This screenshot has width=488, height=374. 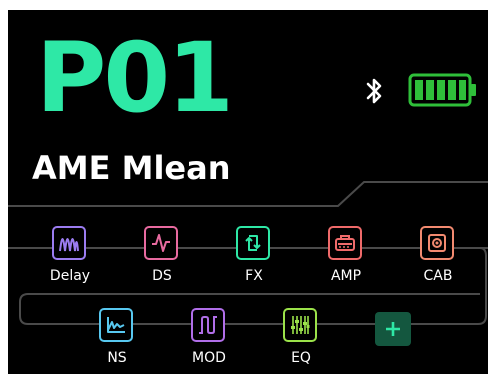 I want to click on preset-name: AME Mlean, so click(x=131, y=168).